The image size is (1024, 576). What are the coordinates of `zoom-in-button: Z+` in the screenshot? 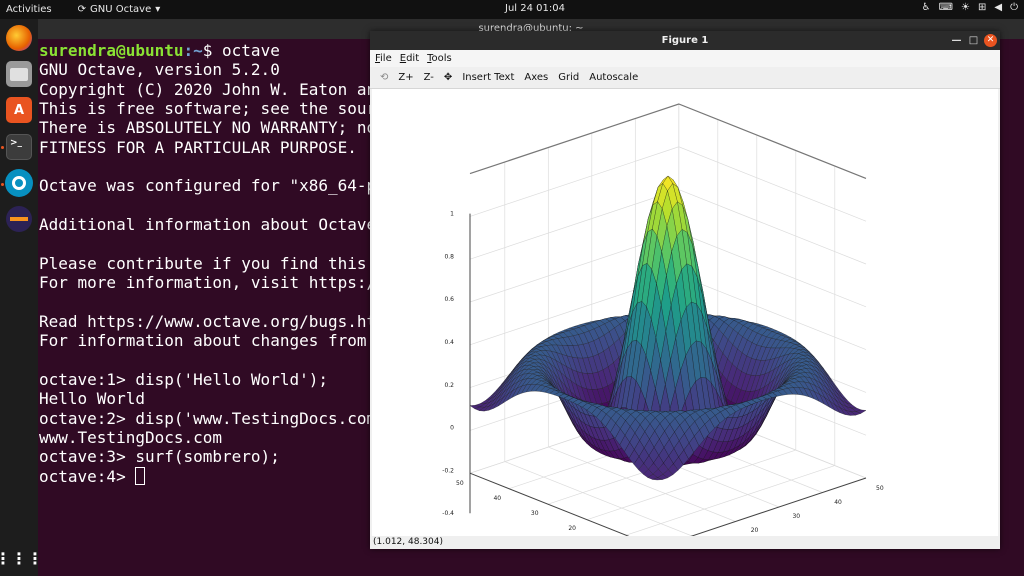 It's located at (405, 77).